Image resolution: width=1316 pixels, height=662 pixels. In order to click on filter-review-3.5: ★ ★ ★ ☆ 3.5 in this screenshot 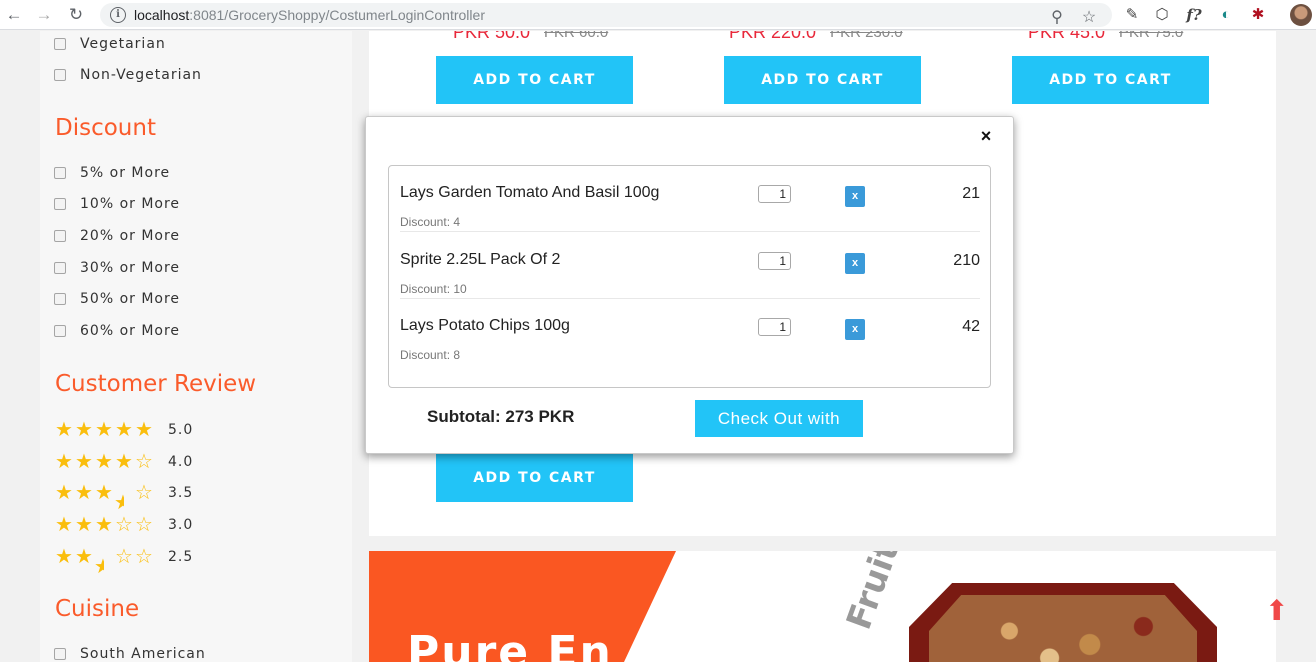, I will do `click(124, 497)`.